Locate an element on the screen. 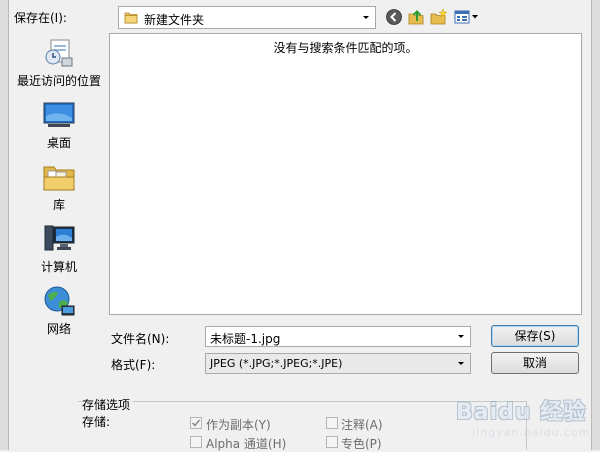  place-libraries: 库 is located at coordinates (59, 190).